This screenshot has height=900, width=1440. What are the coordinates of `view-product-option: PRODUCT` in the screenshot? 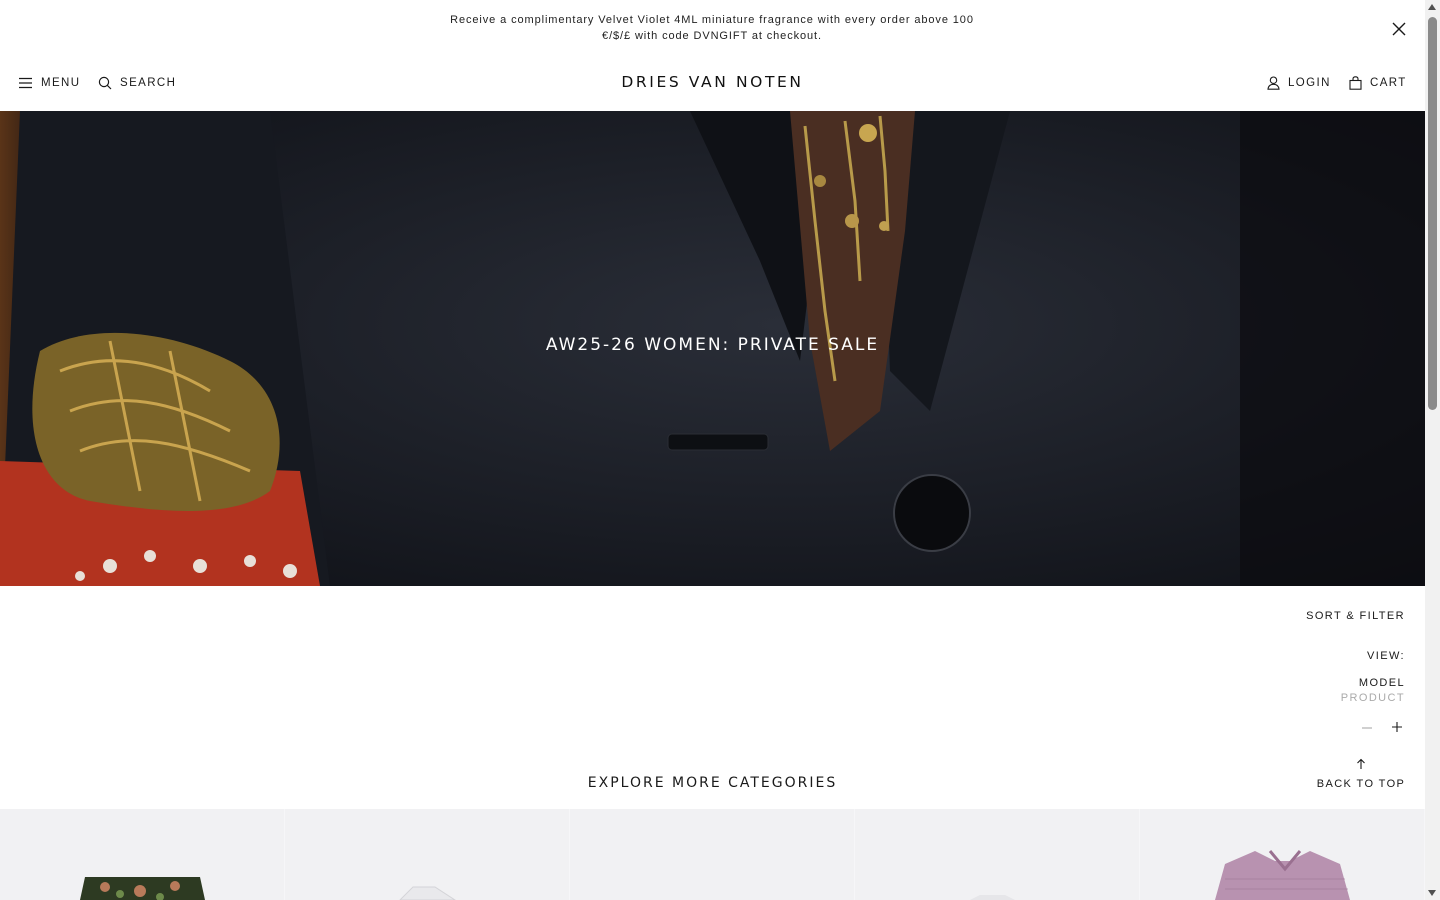 It's located at (1373, 698).